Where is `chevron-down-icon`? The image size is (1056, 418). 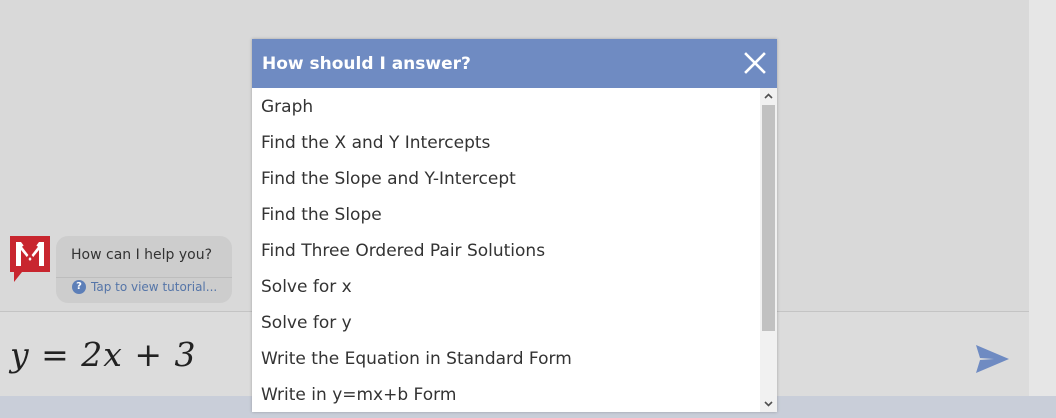 chevron-down-icon is located at coordinates (768, 404).